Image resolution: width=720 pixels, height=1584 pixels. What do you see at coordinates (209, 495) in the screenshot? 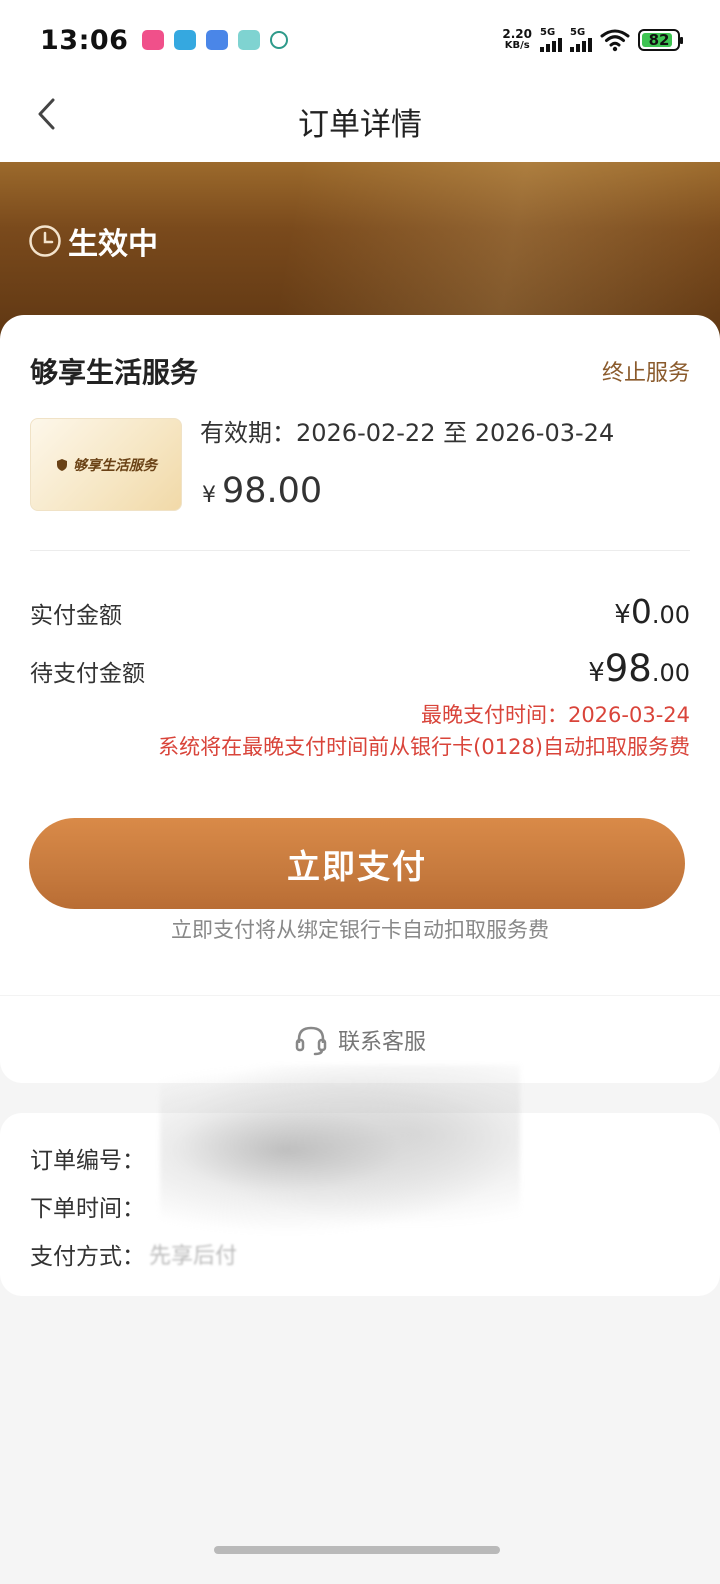
I see `price-currency: ¥` at bounding box center [209, 495].